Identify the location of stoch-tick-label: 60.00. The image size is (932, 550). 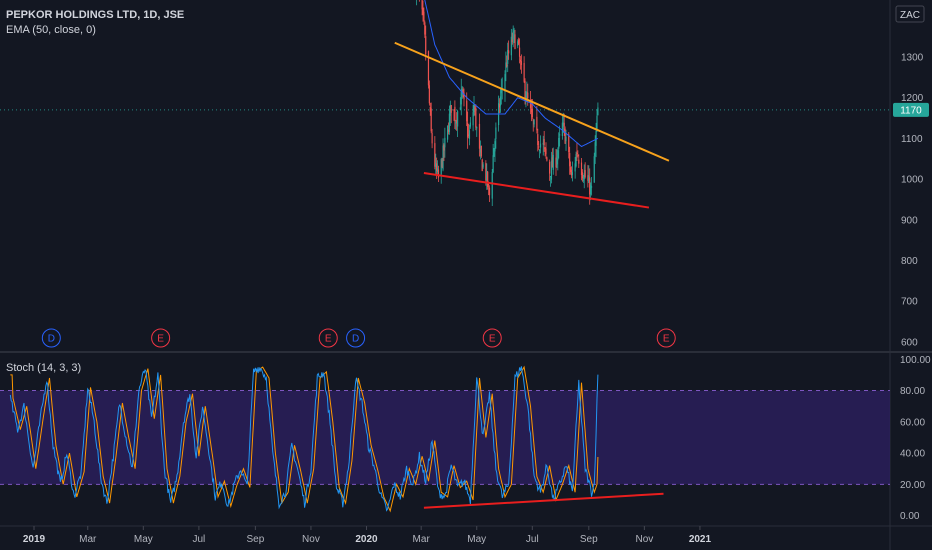
(912, 422).